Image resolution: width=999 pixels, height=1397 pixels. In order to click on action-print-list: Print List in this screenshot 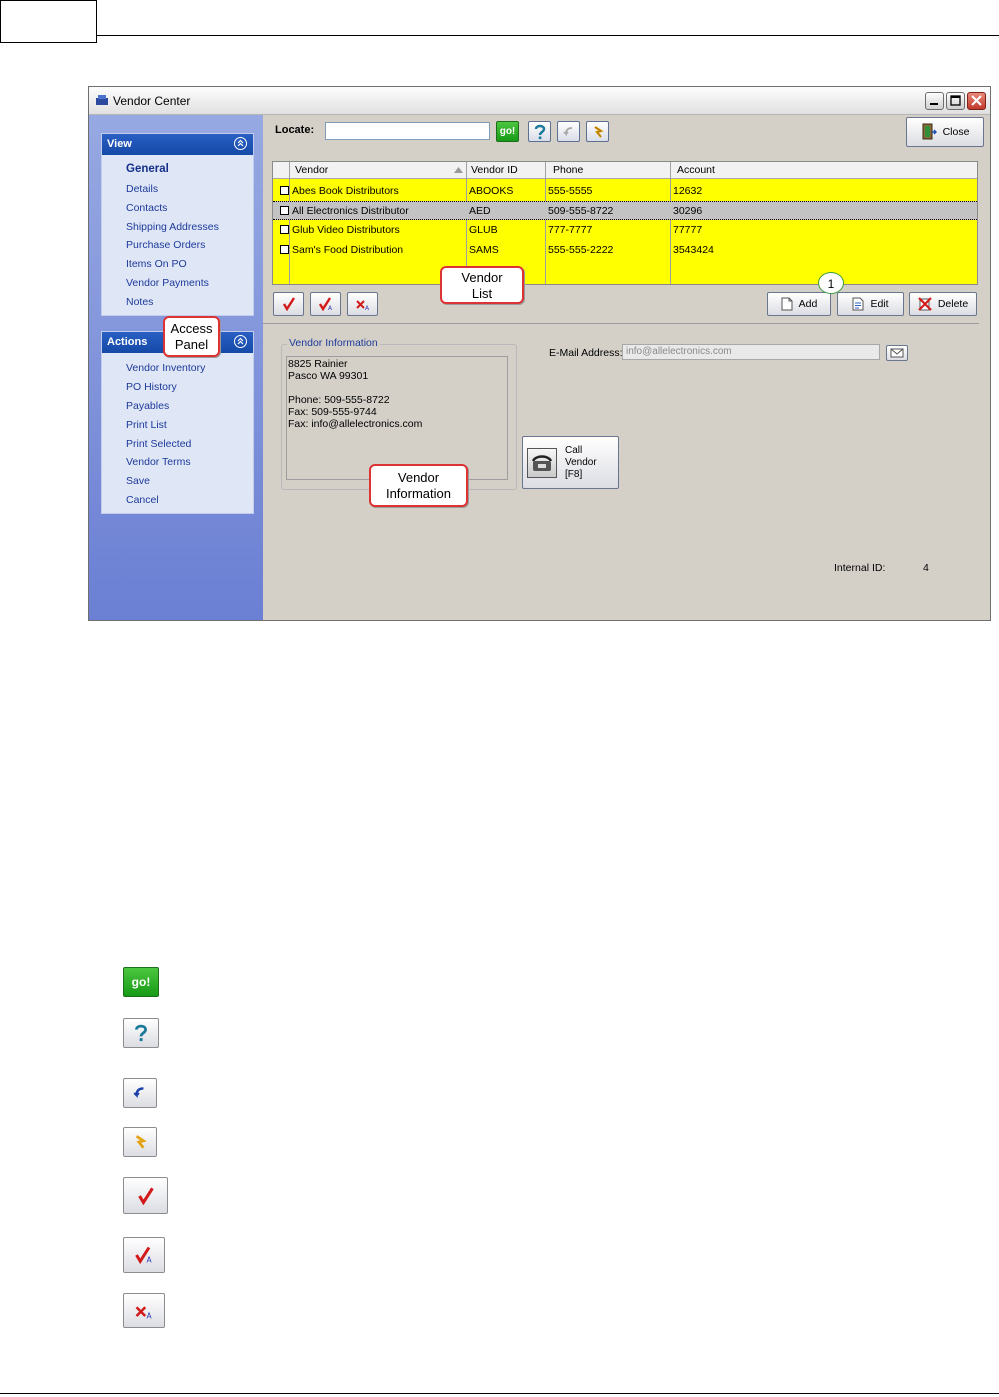, I will do `click(146, 425)`.